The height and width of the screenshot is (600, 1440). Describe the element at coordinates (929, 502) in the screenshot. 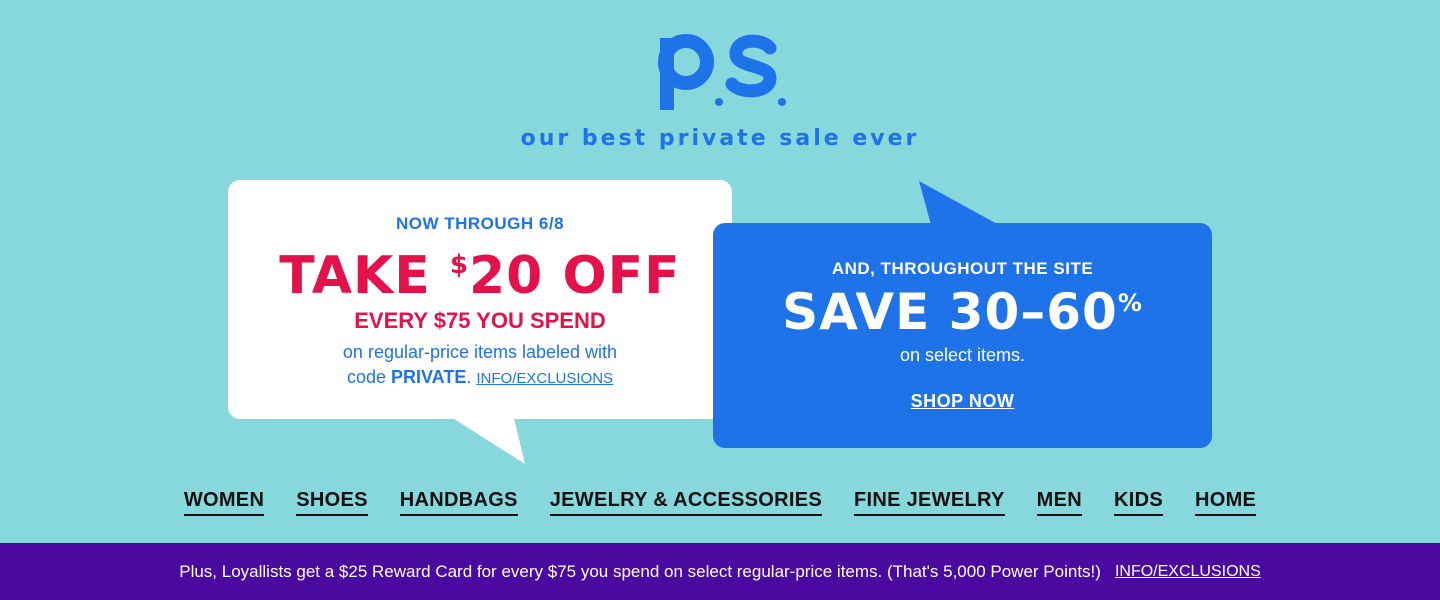

I see `nav-item-fine-jewelry: FINE JEWELRY` at that location.